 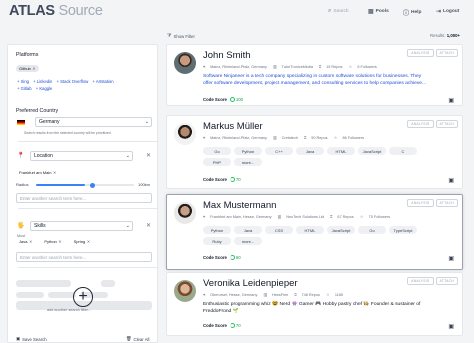 I want to click on skill-tag: Ruby, so click(x=217, y=241).